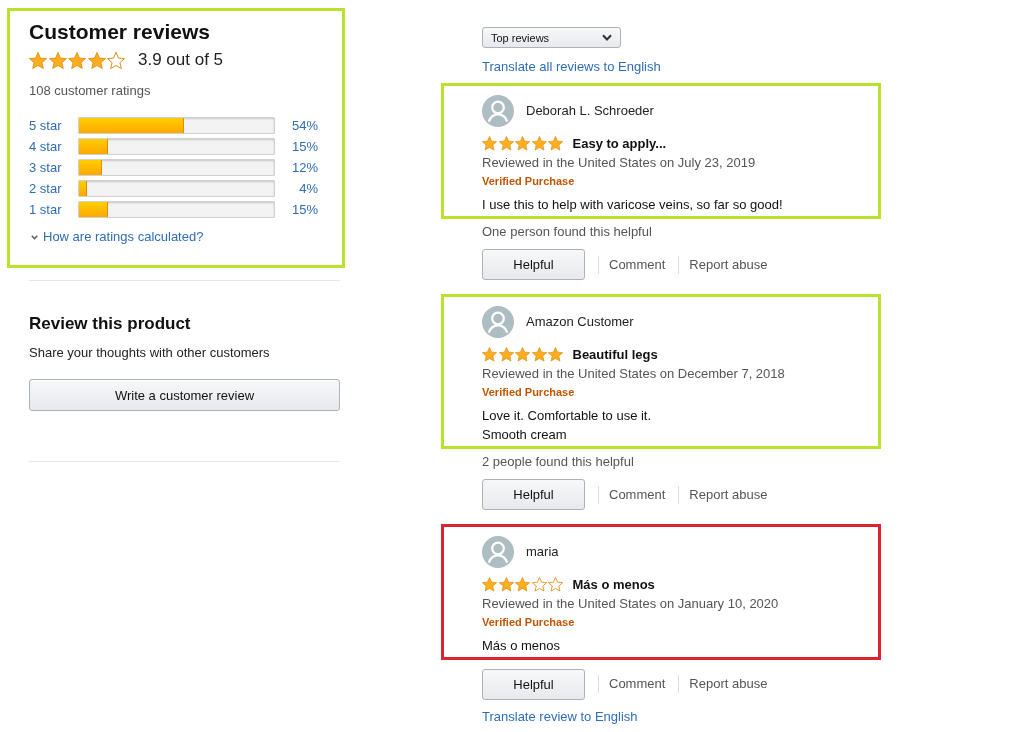 The height and width of the screenshot is (732, 1024). I want to click on review-text: Más o menos, so click(521, 646).